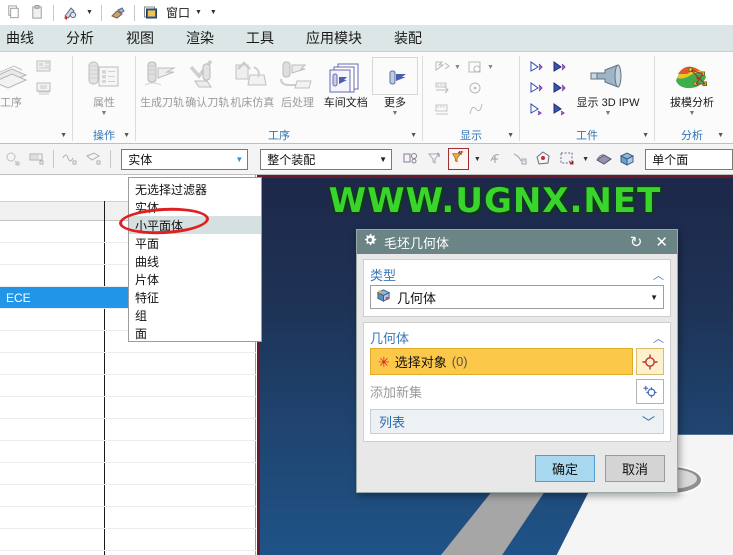 This screenshot has width=733, height=555. I want to click on selection-rect-caret: ▼, so click(585, 159).